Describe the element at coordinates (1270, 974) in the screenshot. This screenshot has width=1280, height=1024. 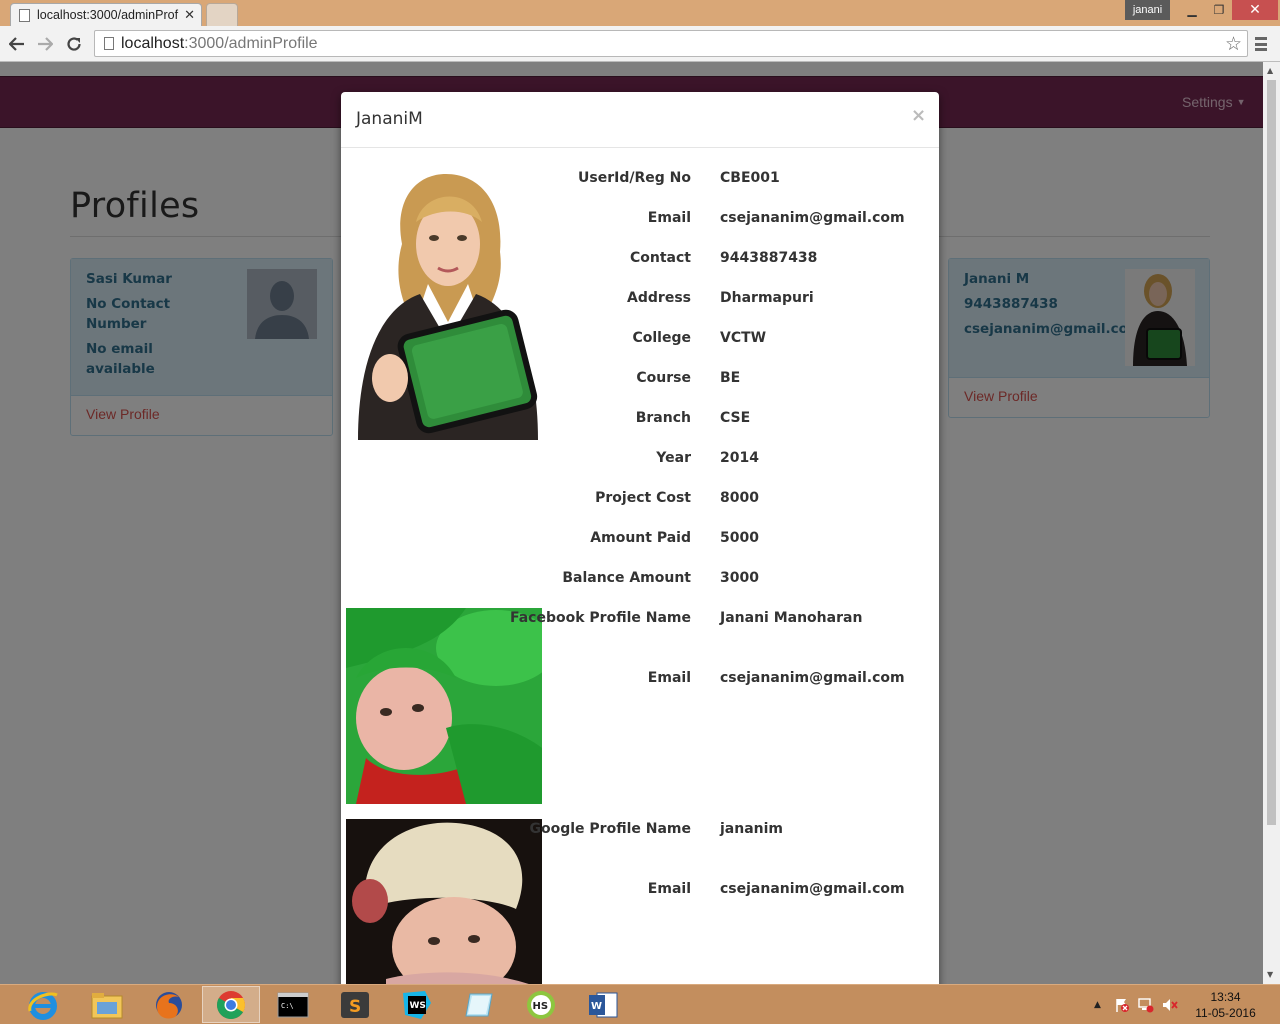
I see `scroll-down-icon: ▼` at that location.